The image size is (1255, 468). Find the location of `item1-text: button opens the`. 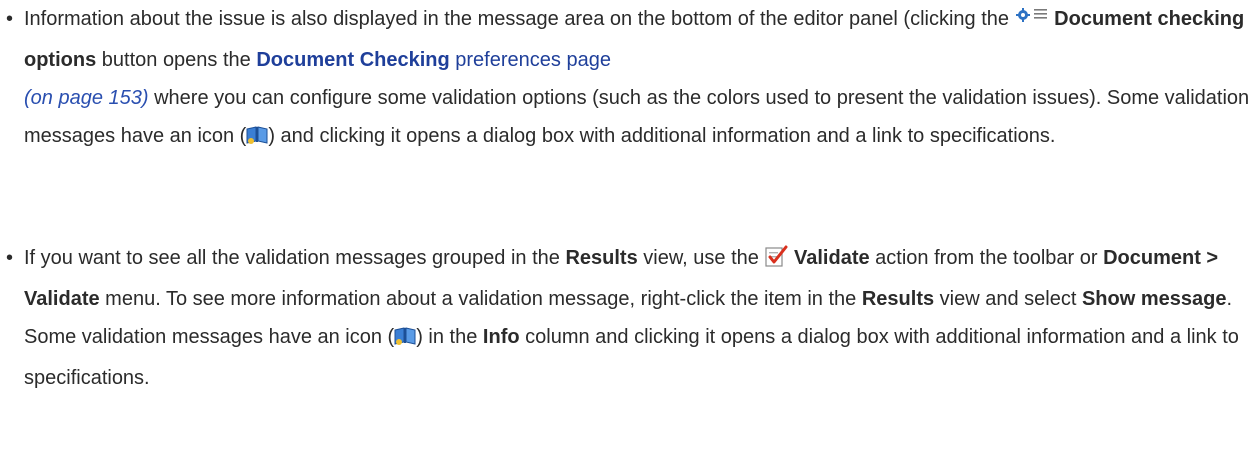

item1-text: button opens the is located at coordinates (176, 60).